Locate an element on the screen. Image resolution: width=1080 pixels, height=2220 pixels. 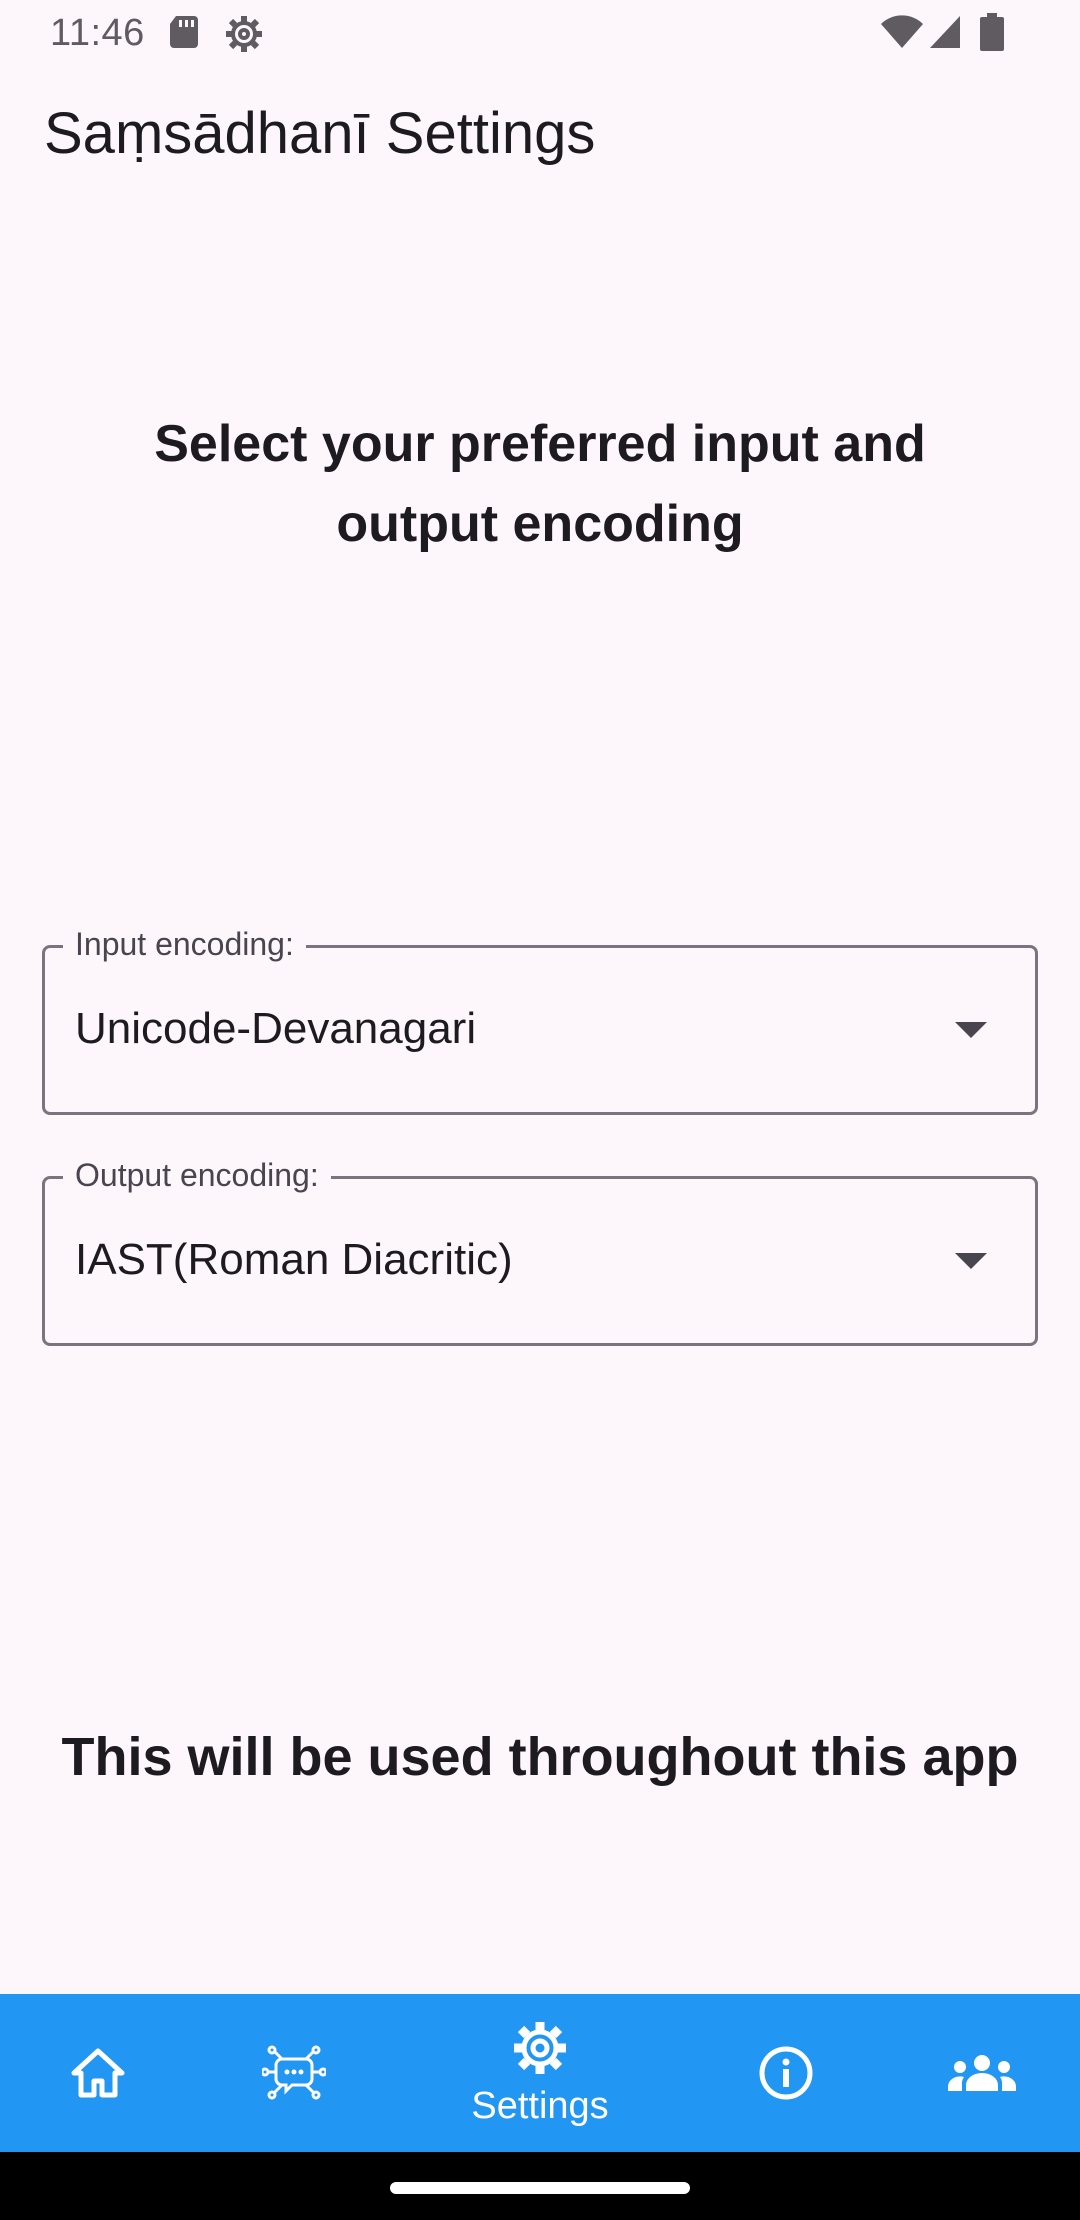
nav-home is located at coordinates (98, 2073).